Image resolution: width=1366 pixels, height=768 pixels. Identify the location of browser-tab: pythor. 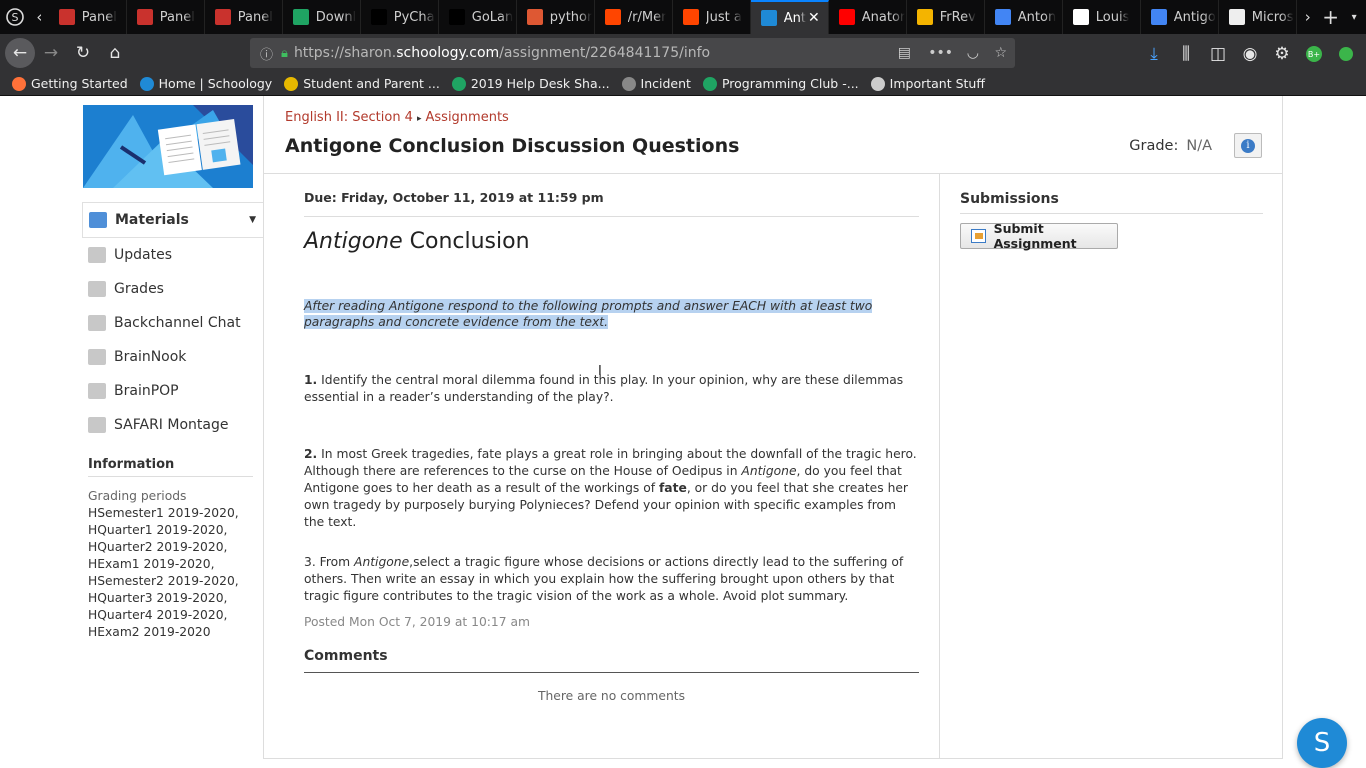
(556, 17).